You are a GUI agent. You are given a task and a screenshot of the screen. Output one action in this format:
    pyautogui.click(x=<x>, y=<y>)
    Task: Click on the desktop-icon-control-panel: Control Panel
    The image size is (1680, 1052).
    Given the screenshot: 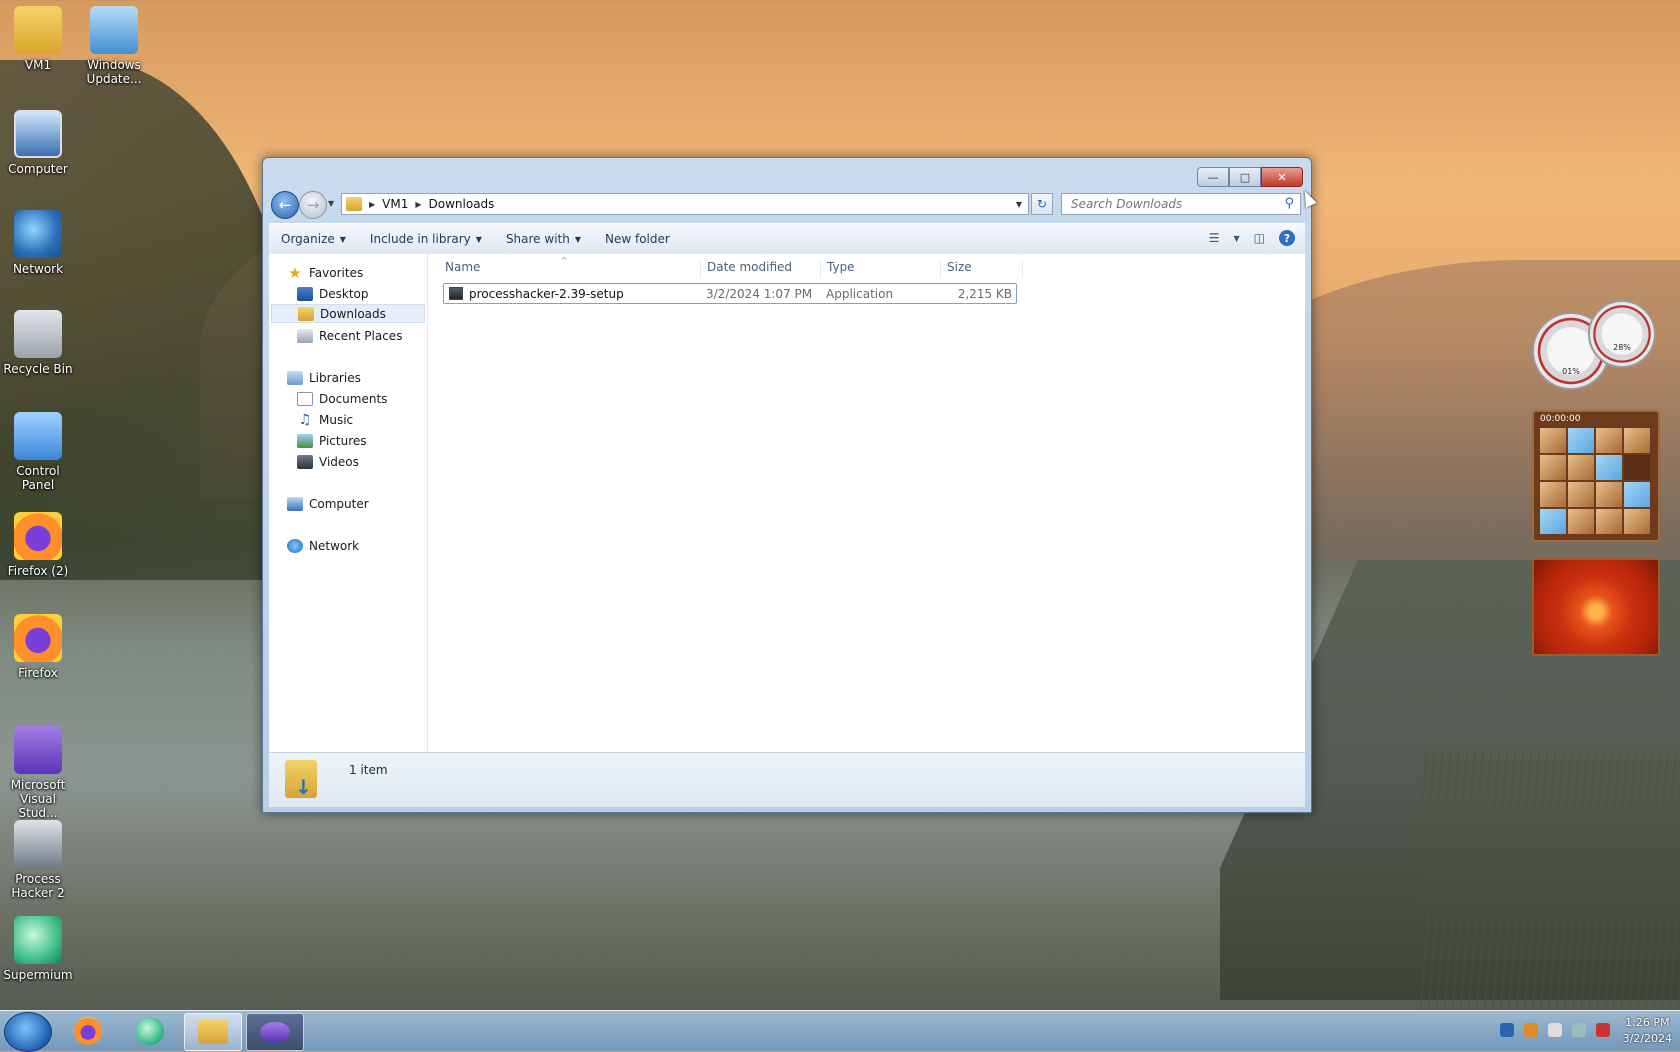 What is the action you would take?
    pyautogui.click(x=38, y=452)
    